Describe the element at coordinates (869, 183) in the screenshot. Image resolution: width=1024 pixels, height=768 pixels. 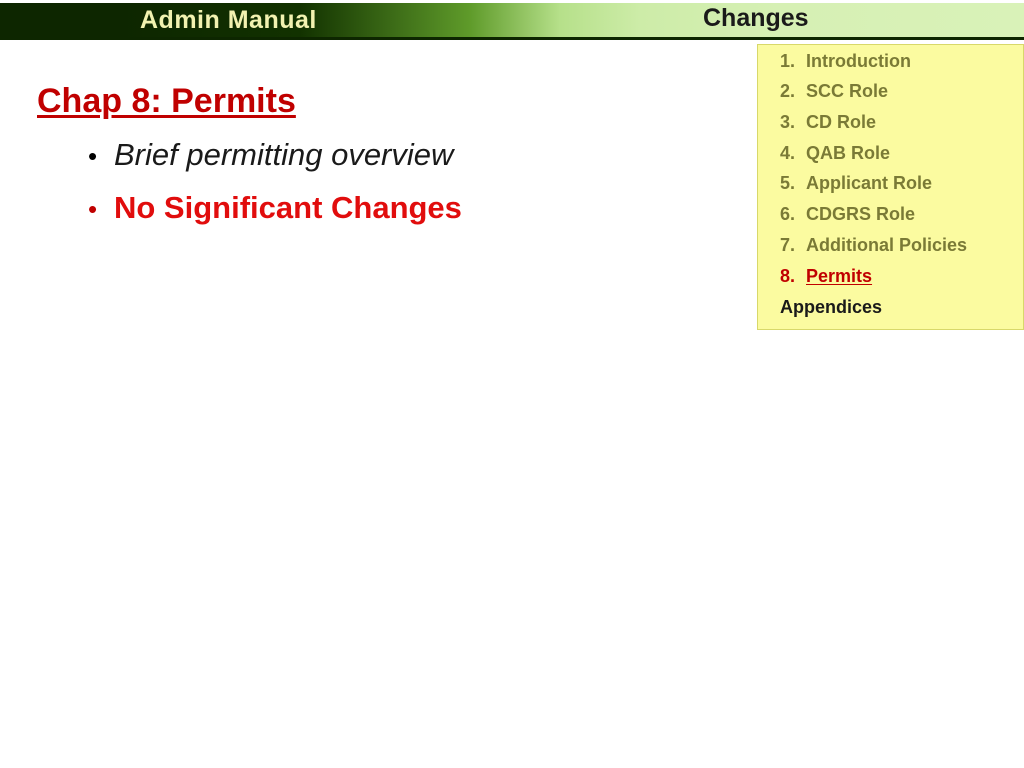
I see `agenda-item-label: Applicant Role` at that location.